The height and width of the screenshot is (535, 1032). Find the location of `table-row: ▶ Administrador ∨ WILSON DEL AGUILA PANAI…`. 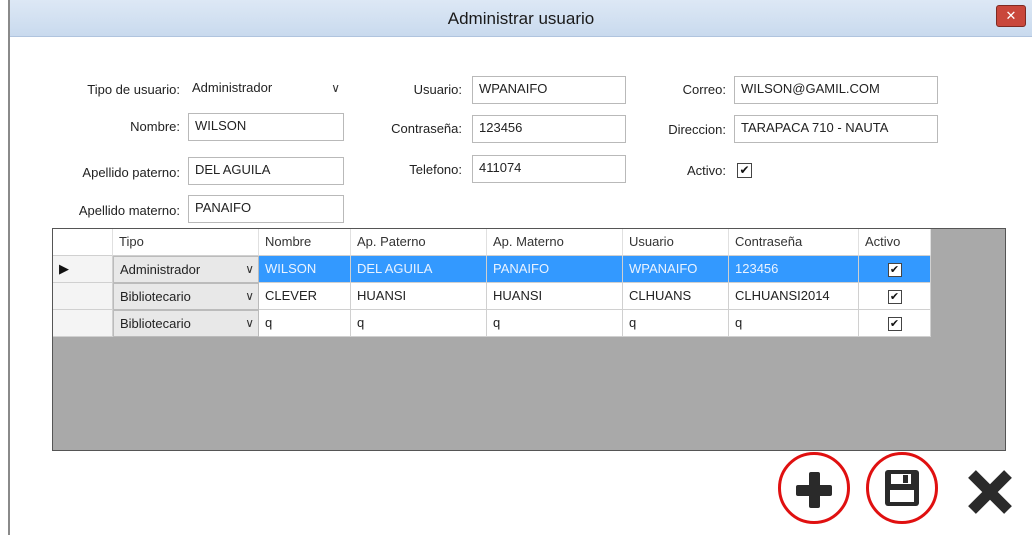

table-row: ▶ Administrador ∨ WILSON DEL AGUILA PANAI… is located at coordinates (492, 269).